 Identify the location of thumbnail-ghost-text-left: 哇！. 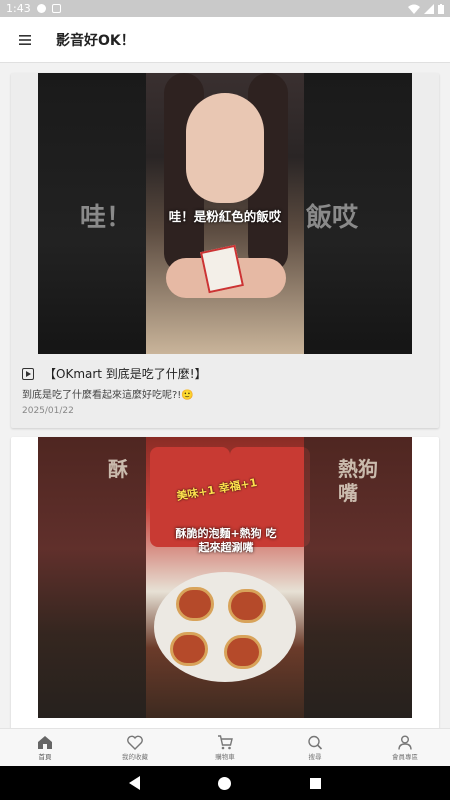
(106, 218).